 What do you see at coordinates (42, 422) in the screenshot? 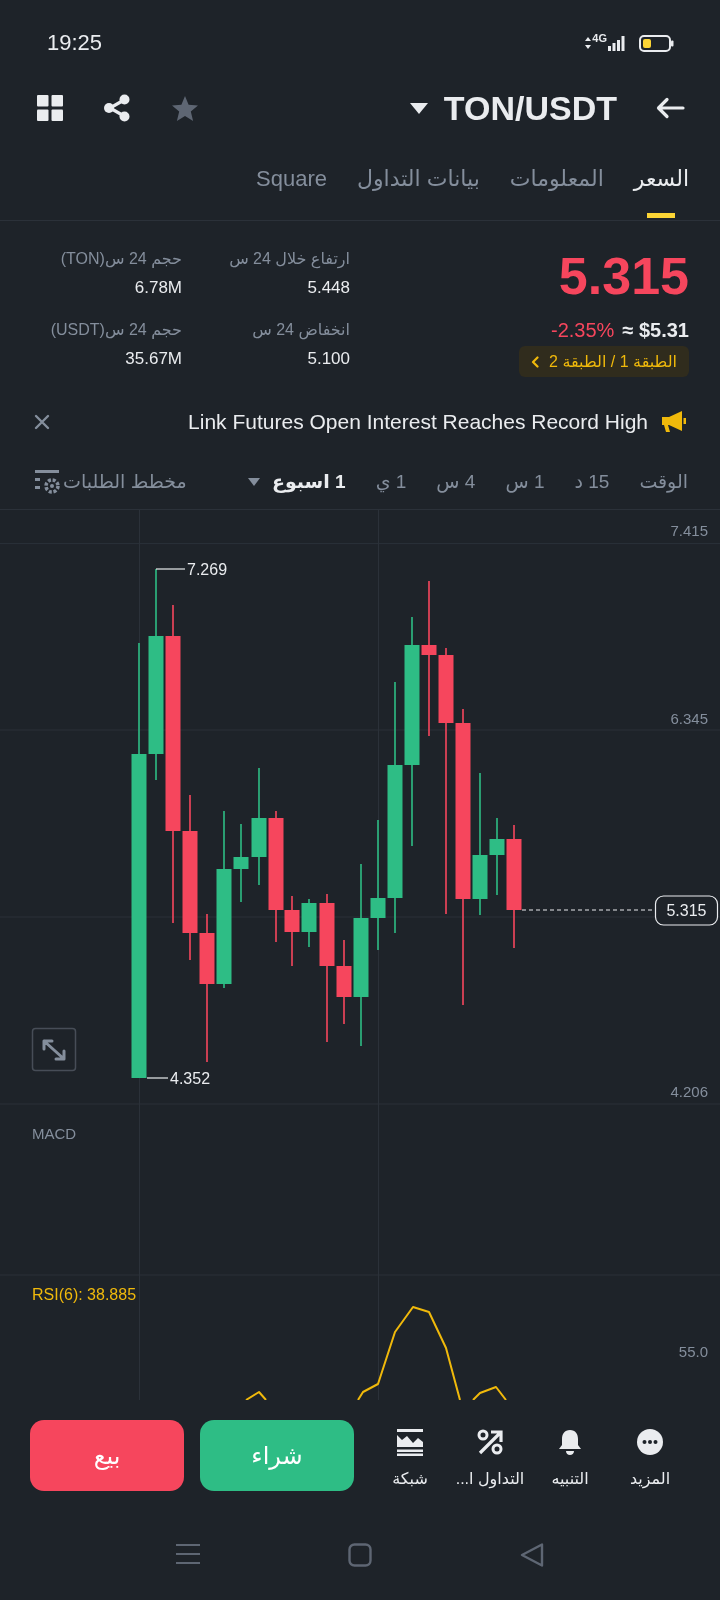
I see `close-icon` at bounding box center [42, 422].